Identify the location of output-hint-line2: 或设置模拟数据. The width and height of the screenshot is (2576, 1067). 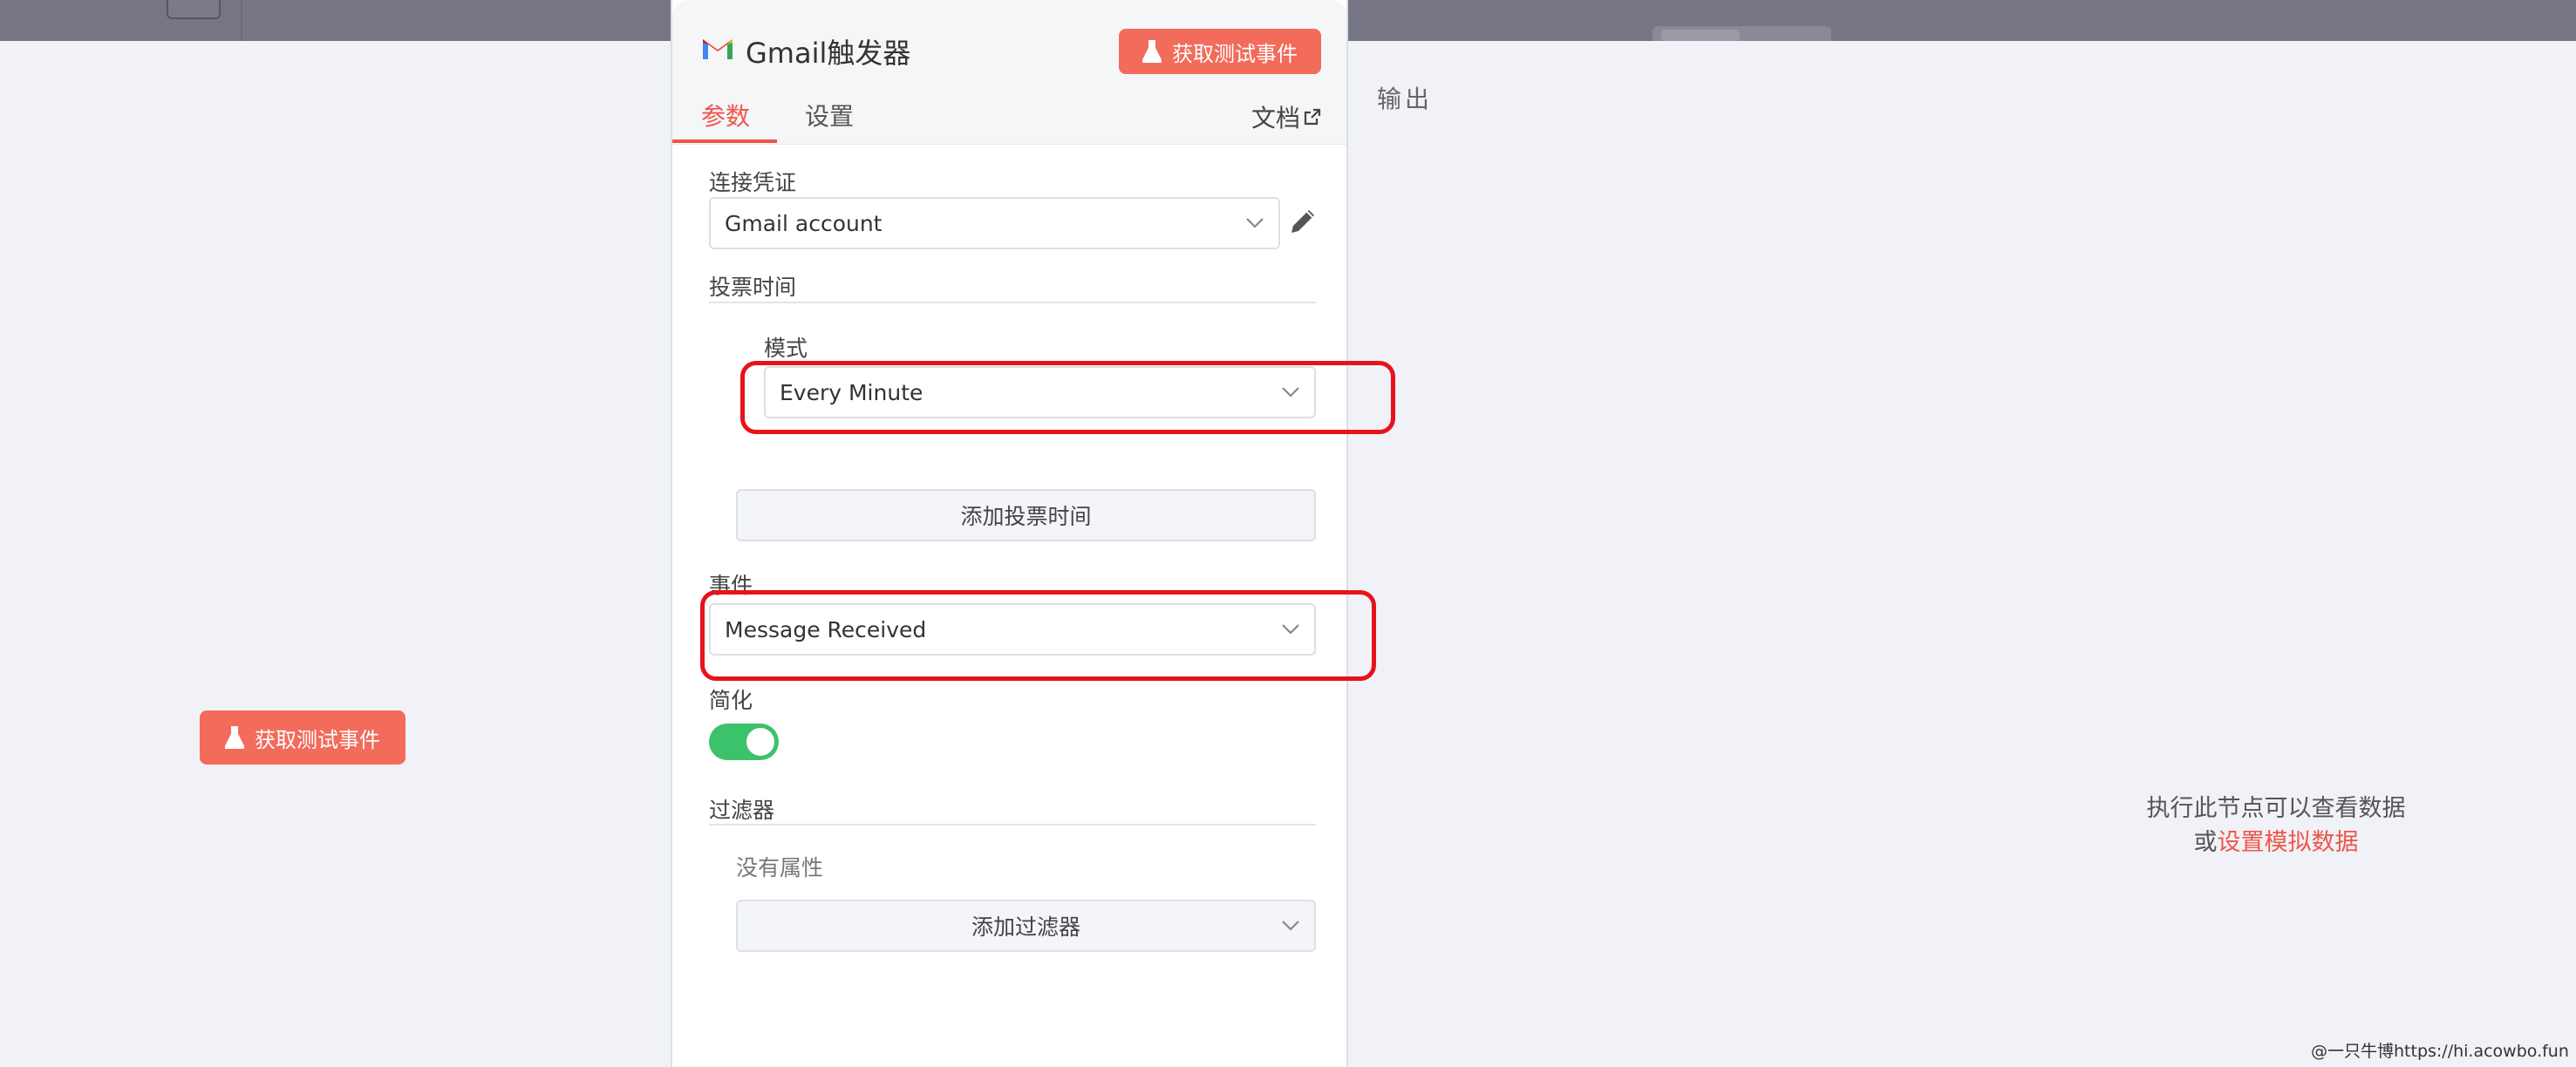
(2276, 843).